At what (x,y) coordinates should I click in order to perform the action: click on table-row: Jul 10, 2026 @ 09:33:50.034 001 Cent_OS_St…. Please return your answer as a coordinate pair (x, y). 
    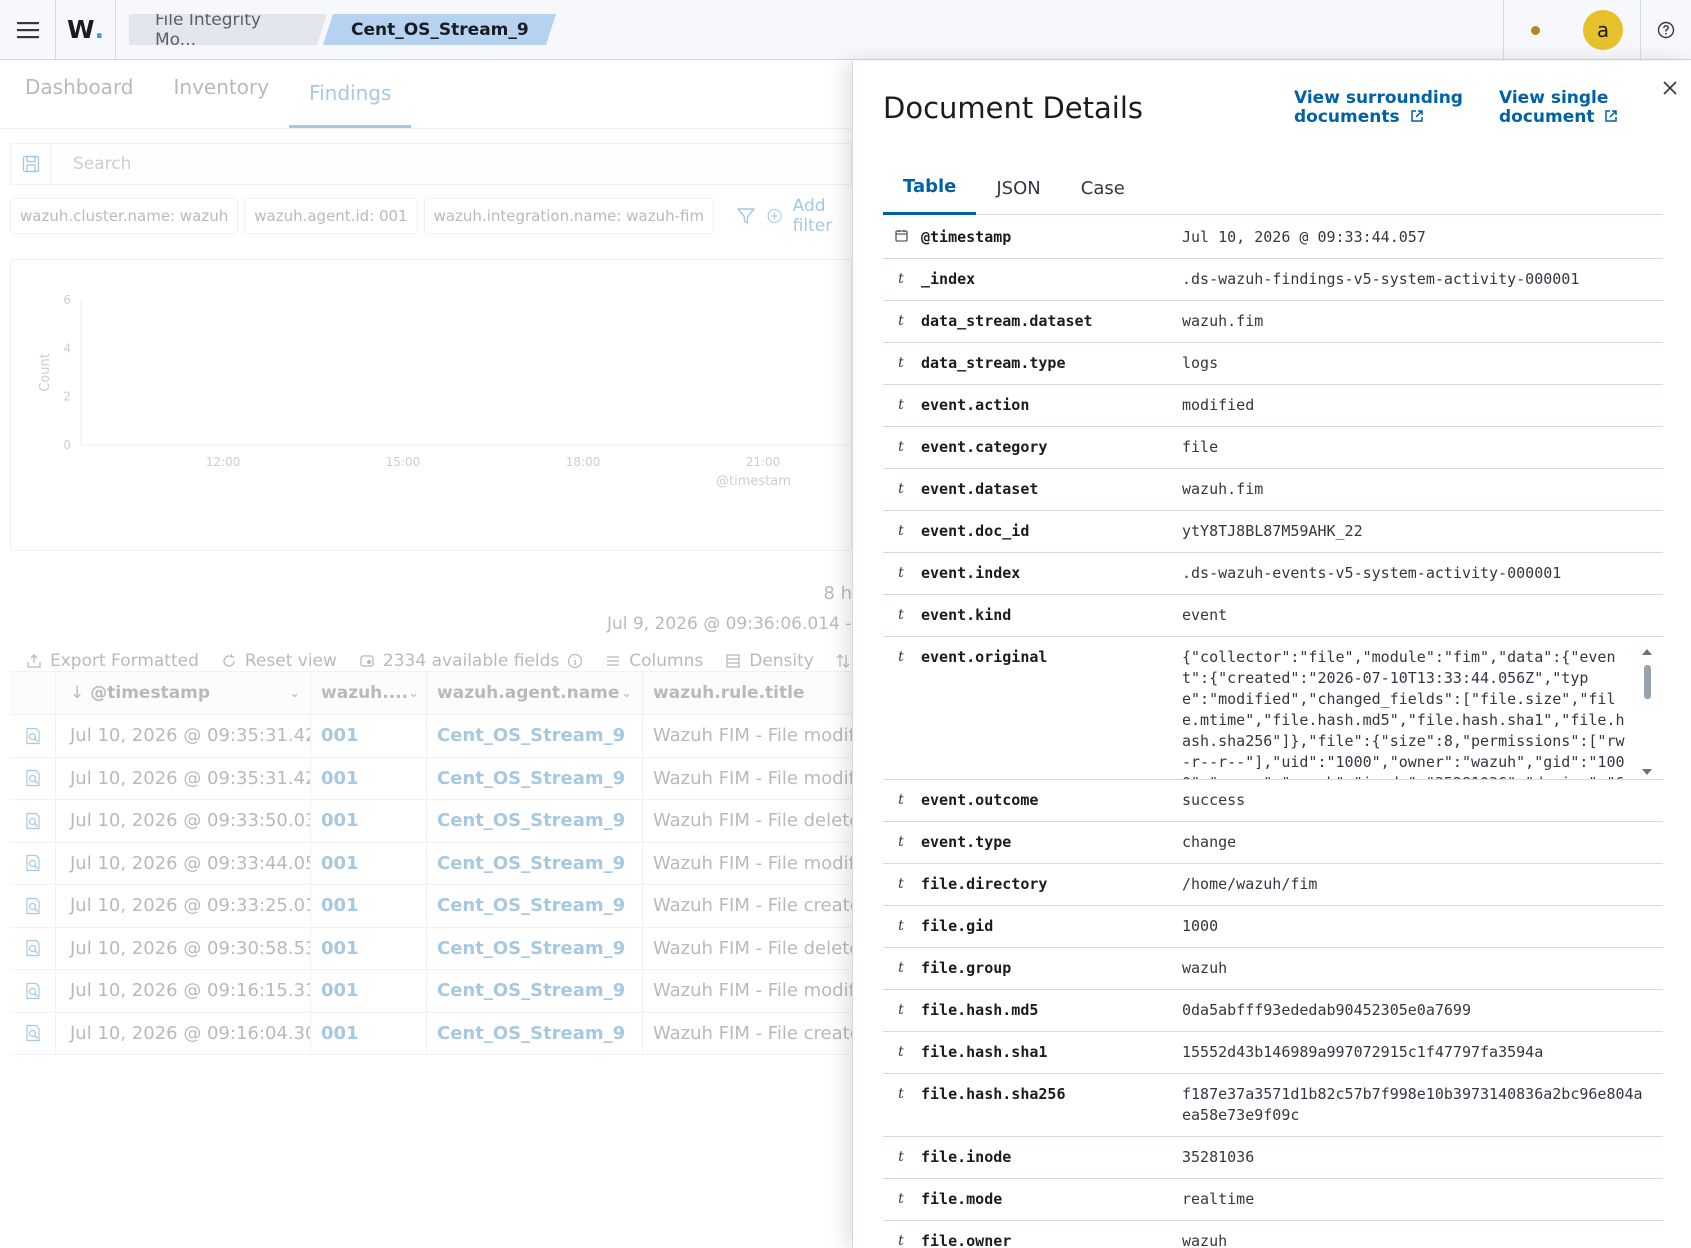
    Looking at the image, I should click on (431, 821).